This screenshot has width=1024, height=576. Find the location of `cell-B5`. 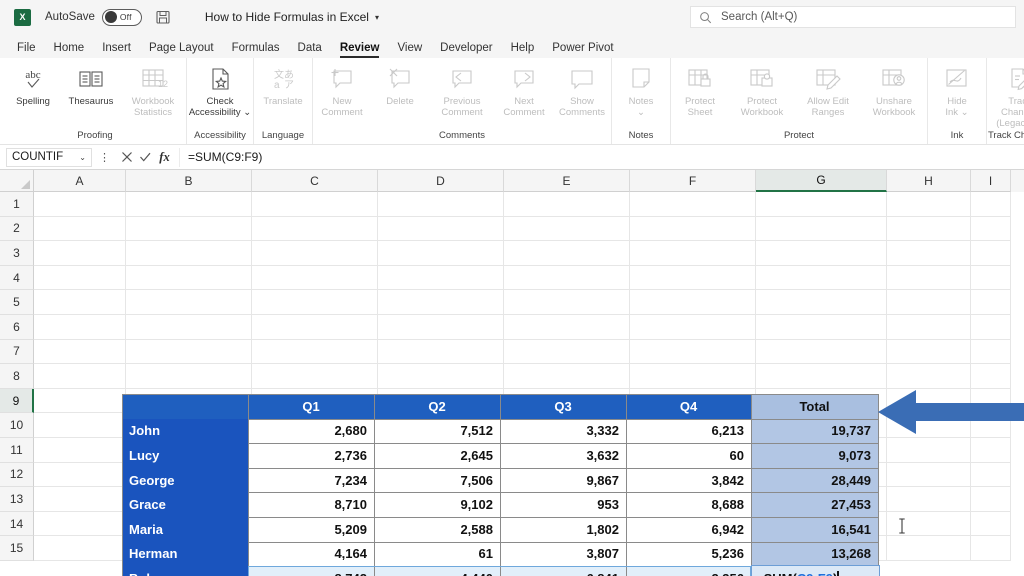

cell-B5 is located at coordinates (189, 302).